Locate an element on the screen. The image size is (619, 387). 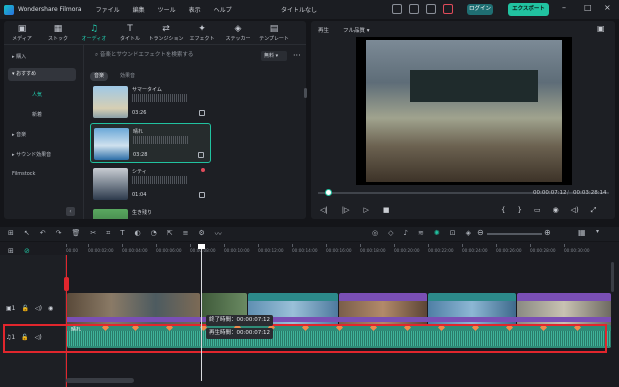
video-preview is located at coordinates (464, 111).